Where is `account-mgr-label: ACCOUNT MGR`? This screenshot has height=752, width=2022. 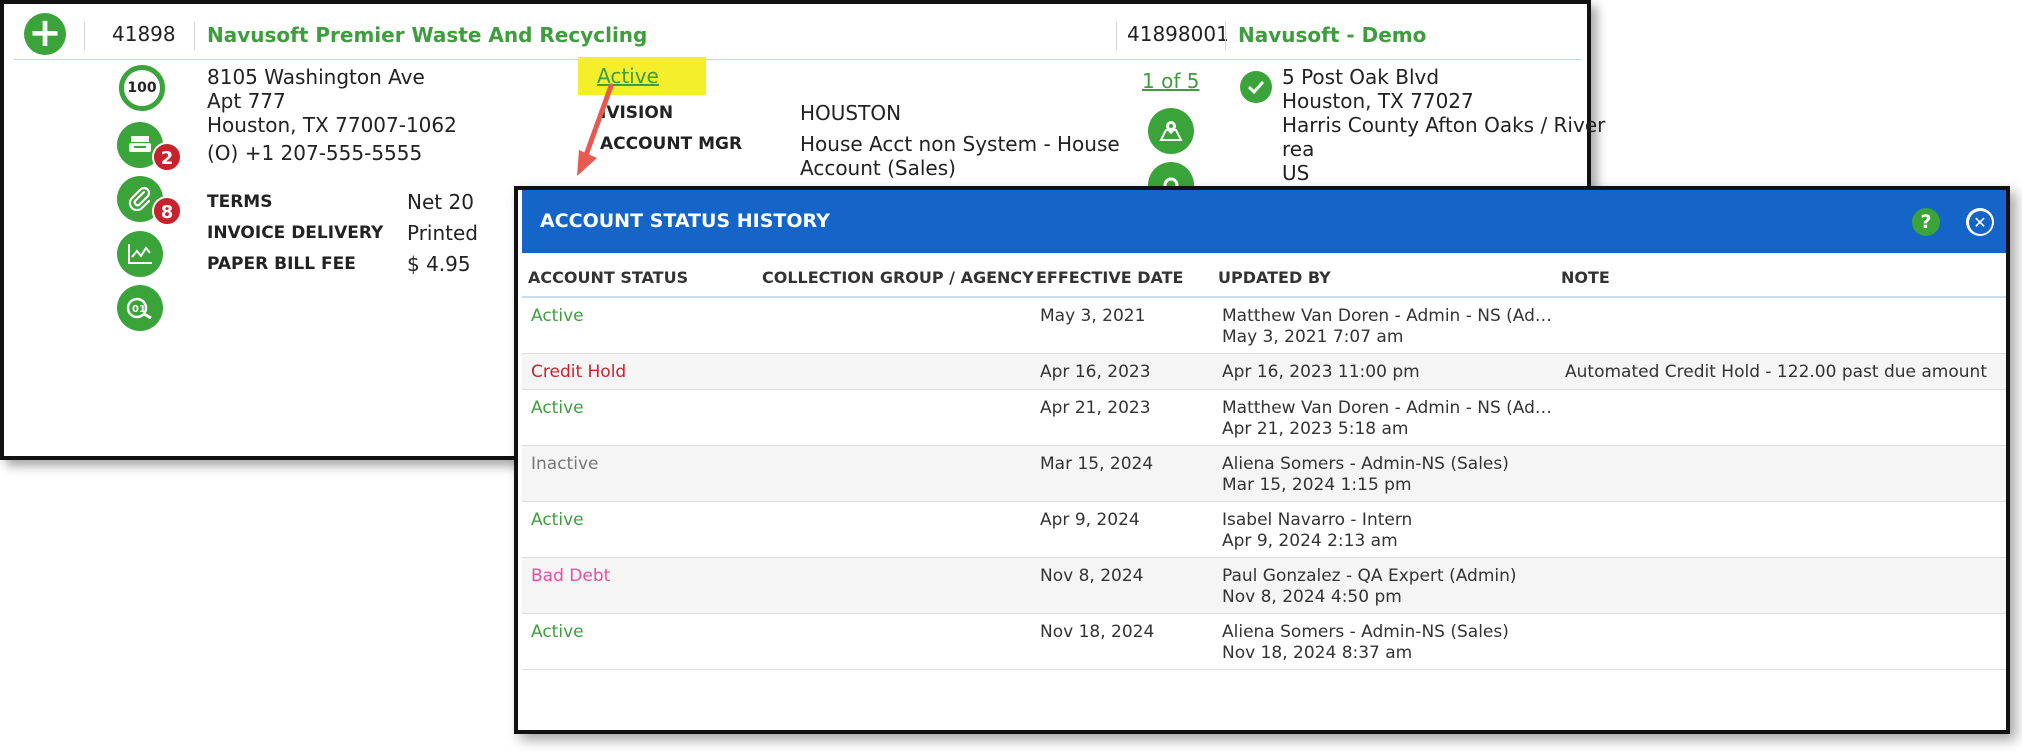 account-mgr-label: ACCOUNT MGR is located at coordinates (671, 144).